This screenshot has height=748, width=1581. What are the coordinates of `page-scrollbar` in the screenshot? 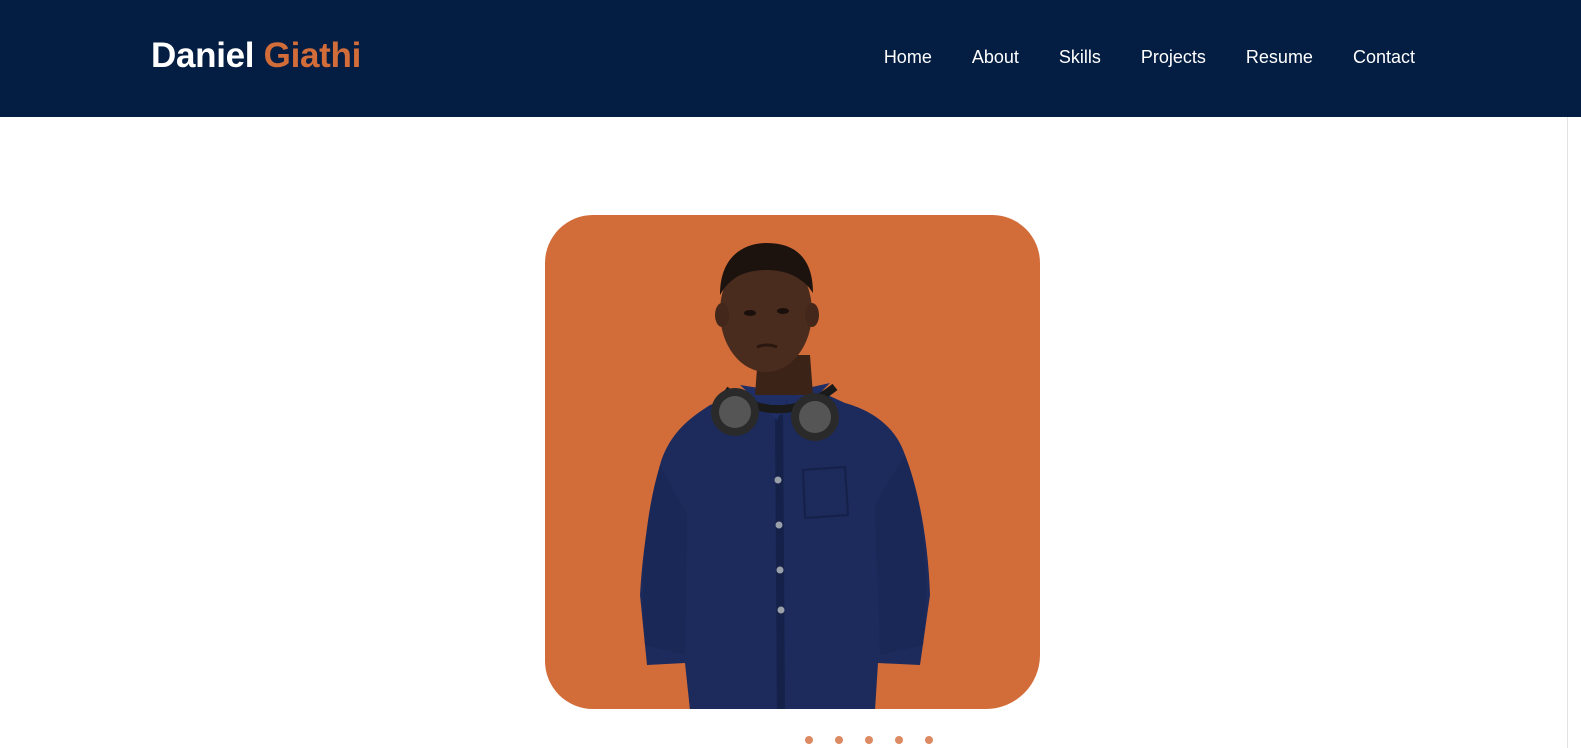 It's located at (1574, 432).